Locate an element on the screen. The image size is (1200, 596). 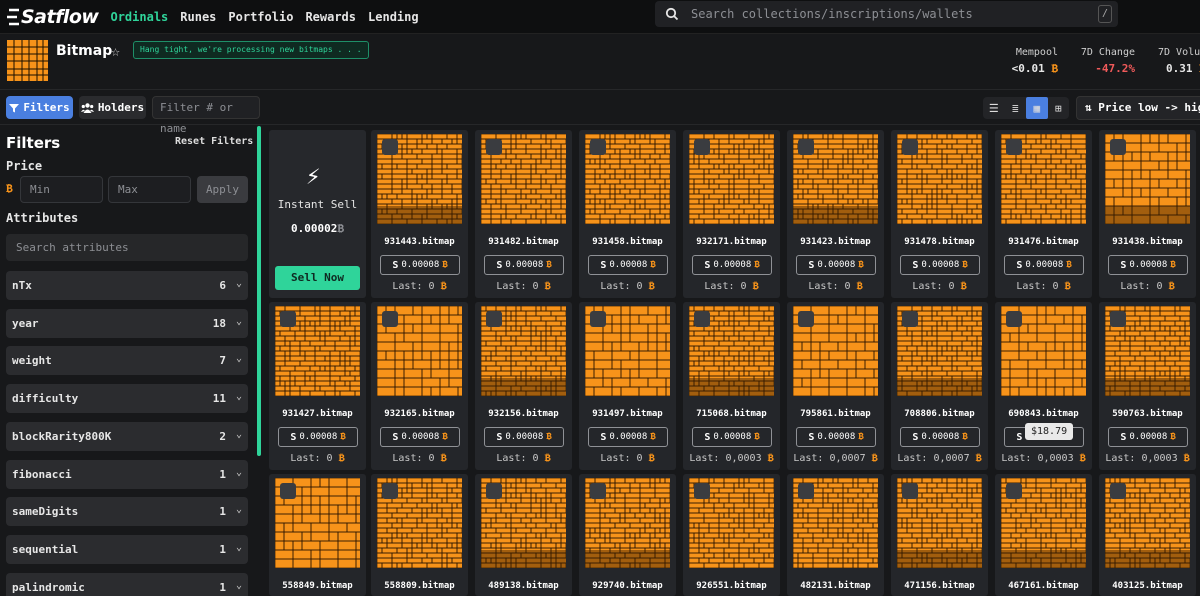
price-max-input: Max is located at coordinates (149, 189).